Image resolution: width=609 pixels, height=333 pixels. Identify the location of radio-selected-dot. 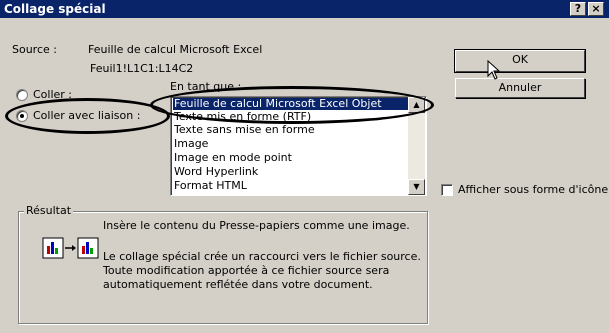
(22, 116).